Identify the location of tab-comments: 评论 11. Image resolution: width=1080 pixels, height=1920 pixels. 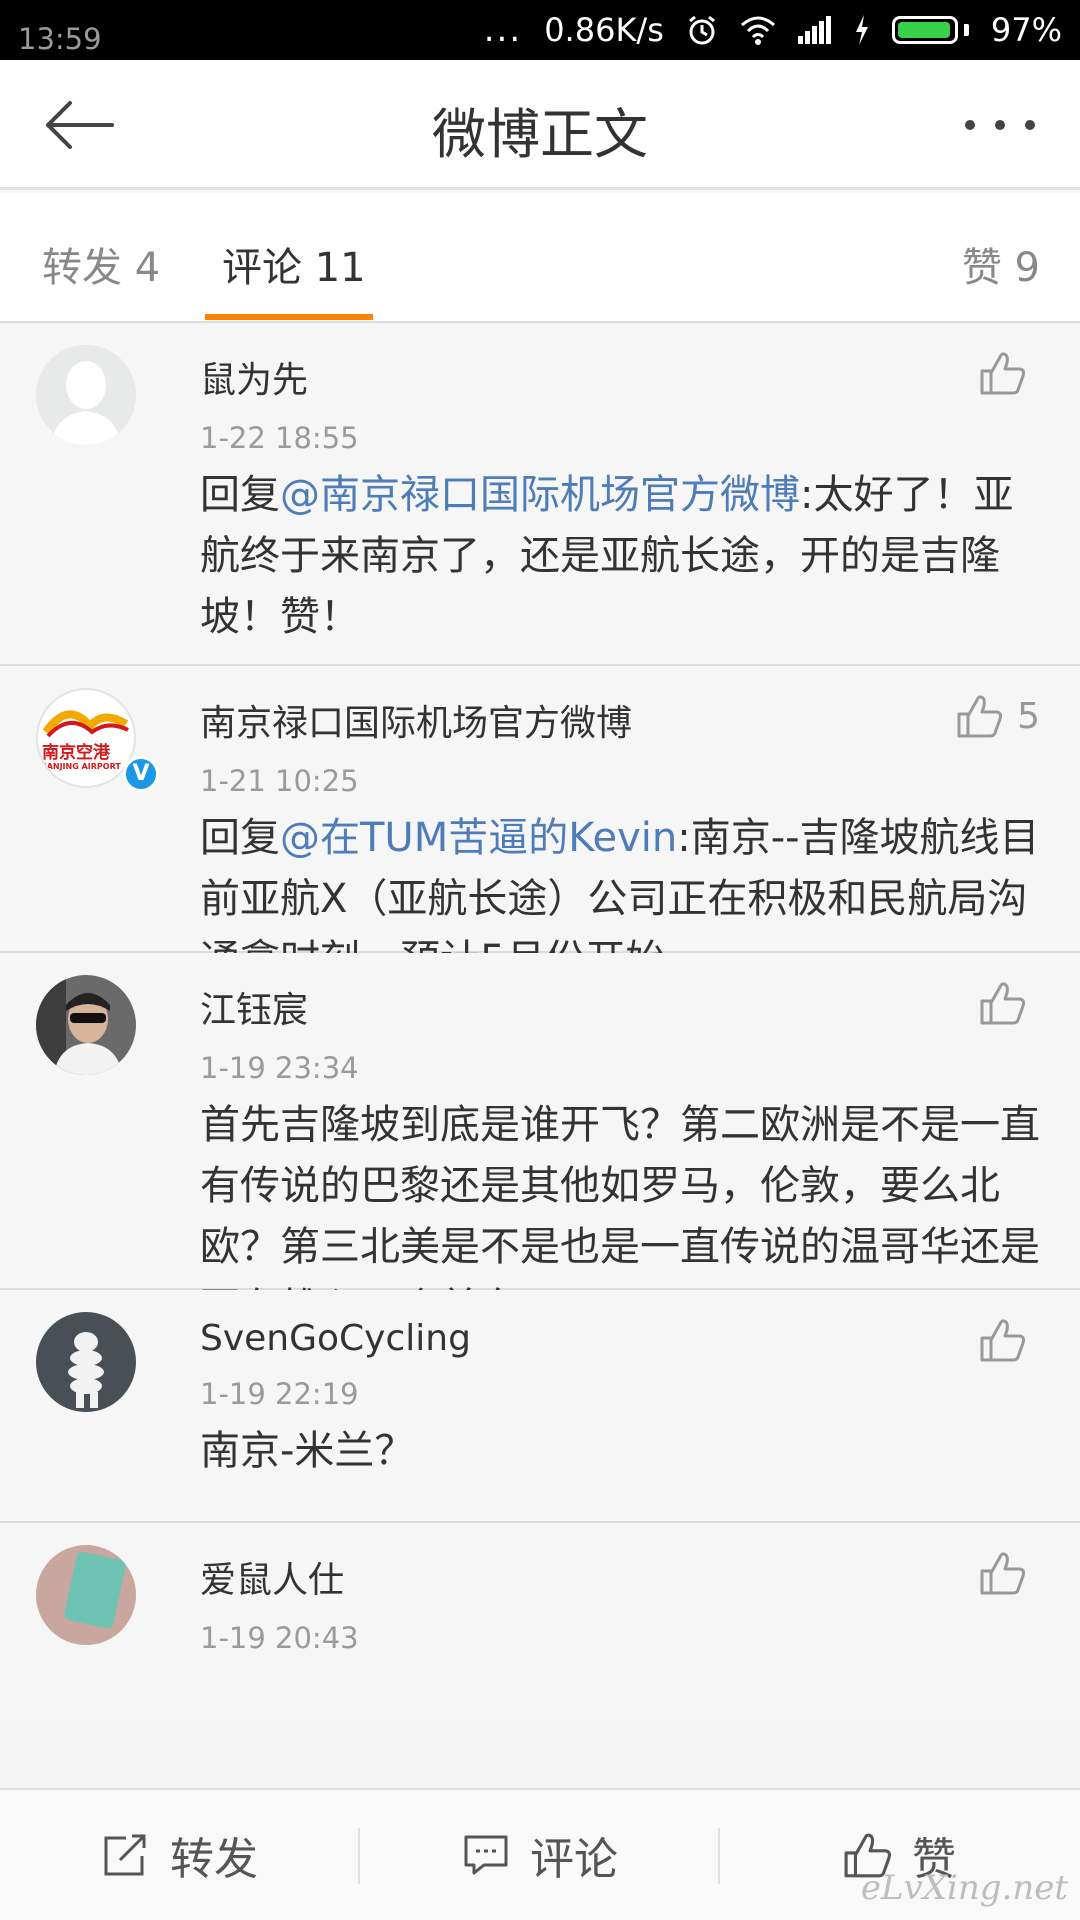
(294, 264).